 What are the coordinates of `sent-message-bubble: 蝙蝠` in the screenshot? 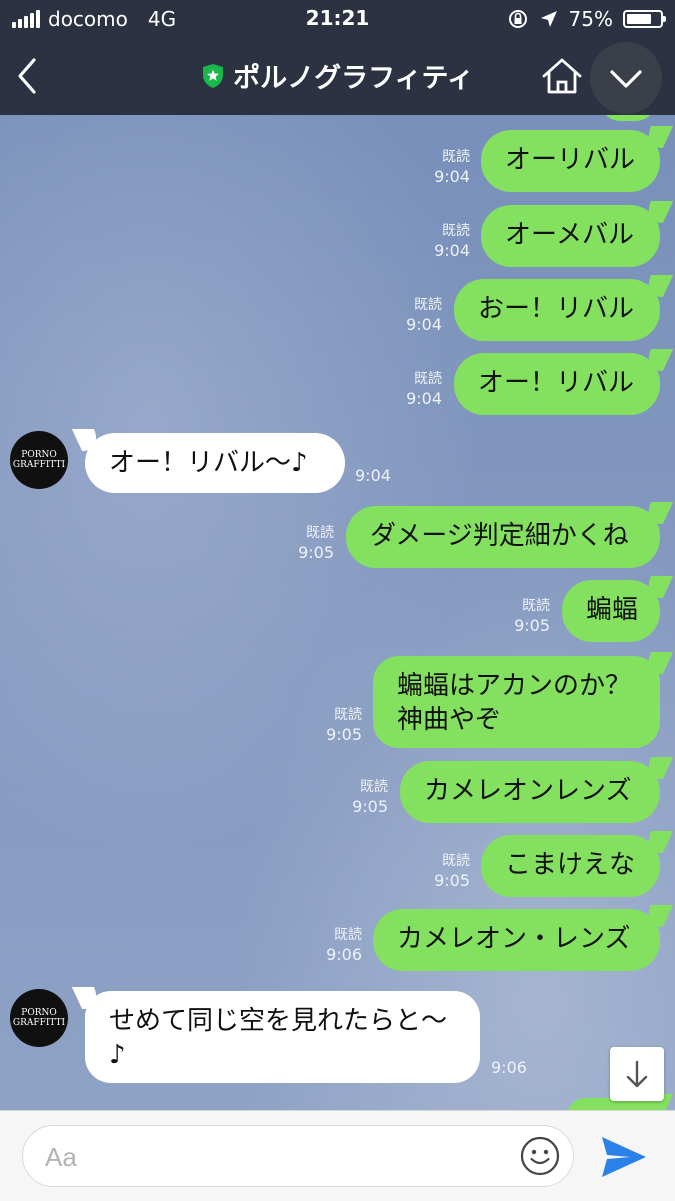 It's located at (611, 611).